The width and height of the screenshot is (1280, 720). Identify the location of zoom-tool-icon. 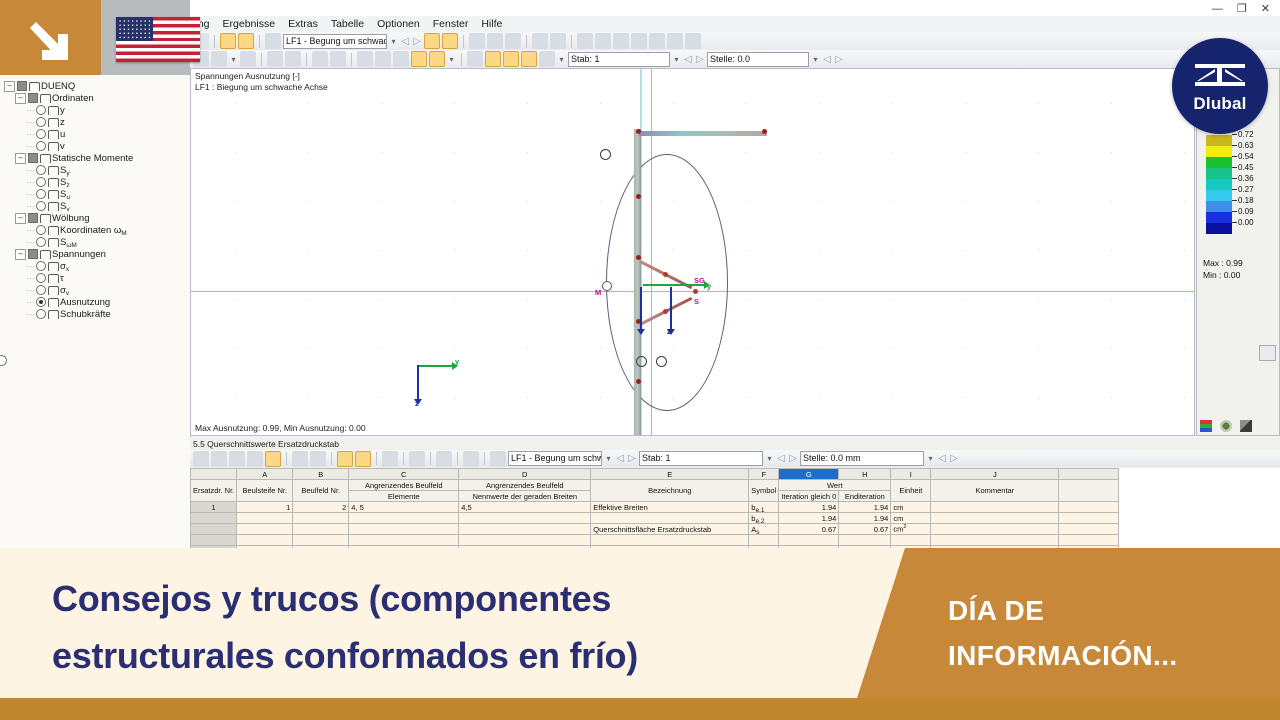
(1267, 353).